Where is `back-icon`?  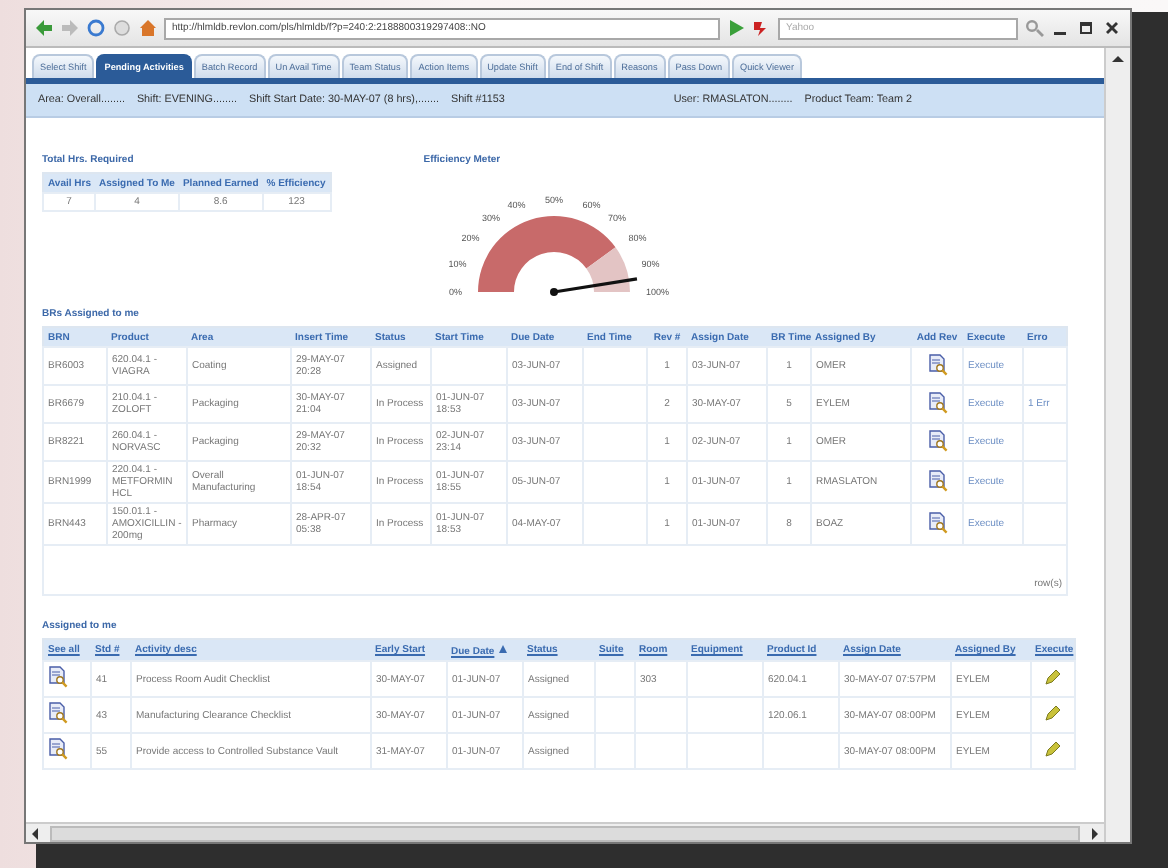
back-icon is located at coordinates (44, 28).